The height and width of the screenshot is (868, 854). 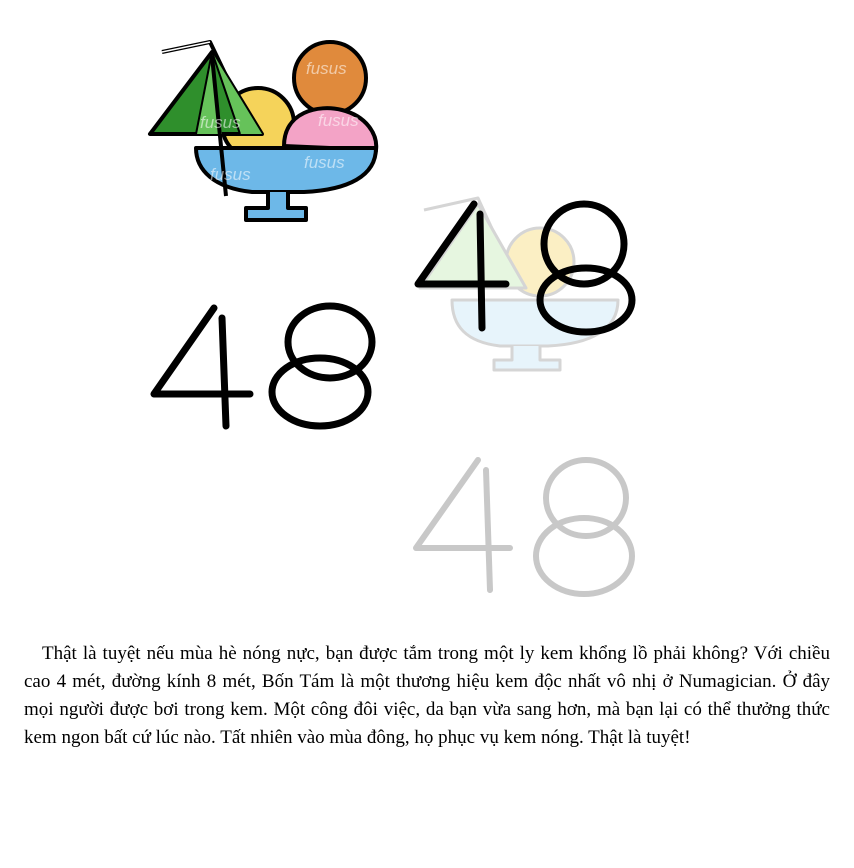 What do you see at coordinates (263, 131) in the screenshot?
I see `ice-cream-sundae-image: fusus fusus fusus fusus fusus` at bounding box center [263, 131].